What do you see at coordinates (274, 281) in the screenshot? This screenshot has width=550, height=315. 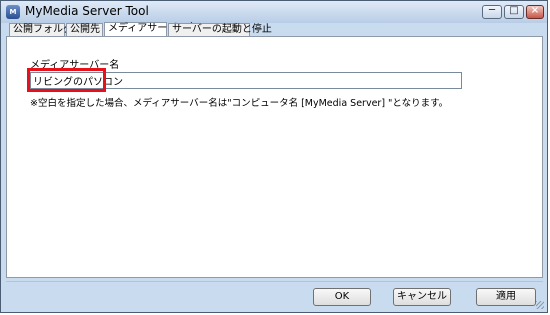 I see `footer-separator` at bounding box center [274, 281].